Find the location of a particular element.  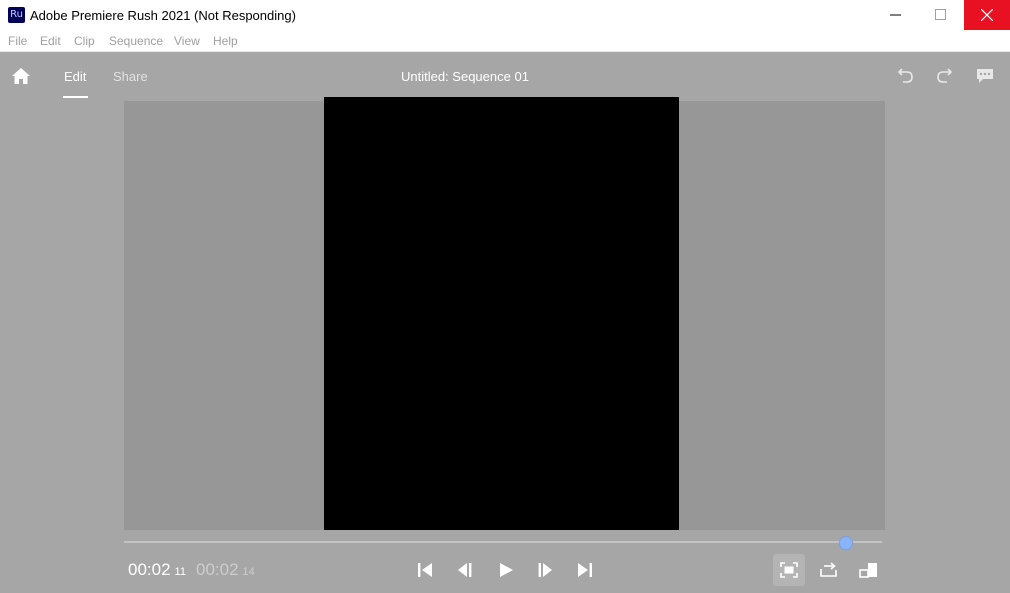

menu-file: File is located at coordinates (17, 41).